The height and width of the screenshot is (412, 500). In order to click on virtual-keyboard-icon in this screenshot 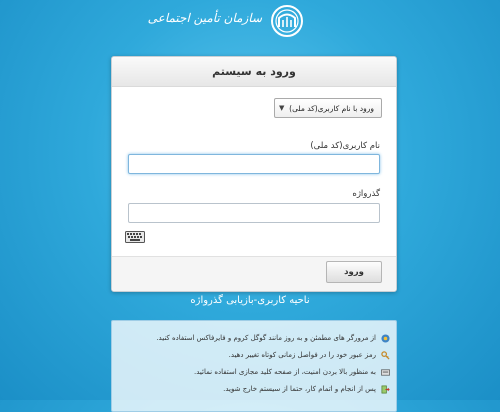, I will do `click(135, 237)`.